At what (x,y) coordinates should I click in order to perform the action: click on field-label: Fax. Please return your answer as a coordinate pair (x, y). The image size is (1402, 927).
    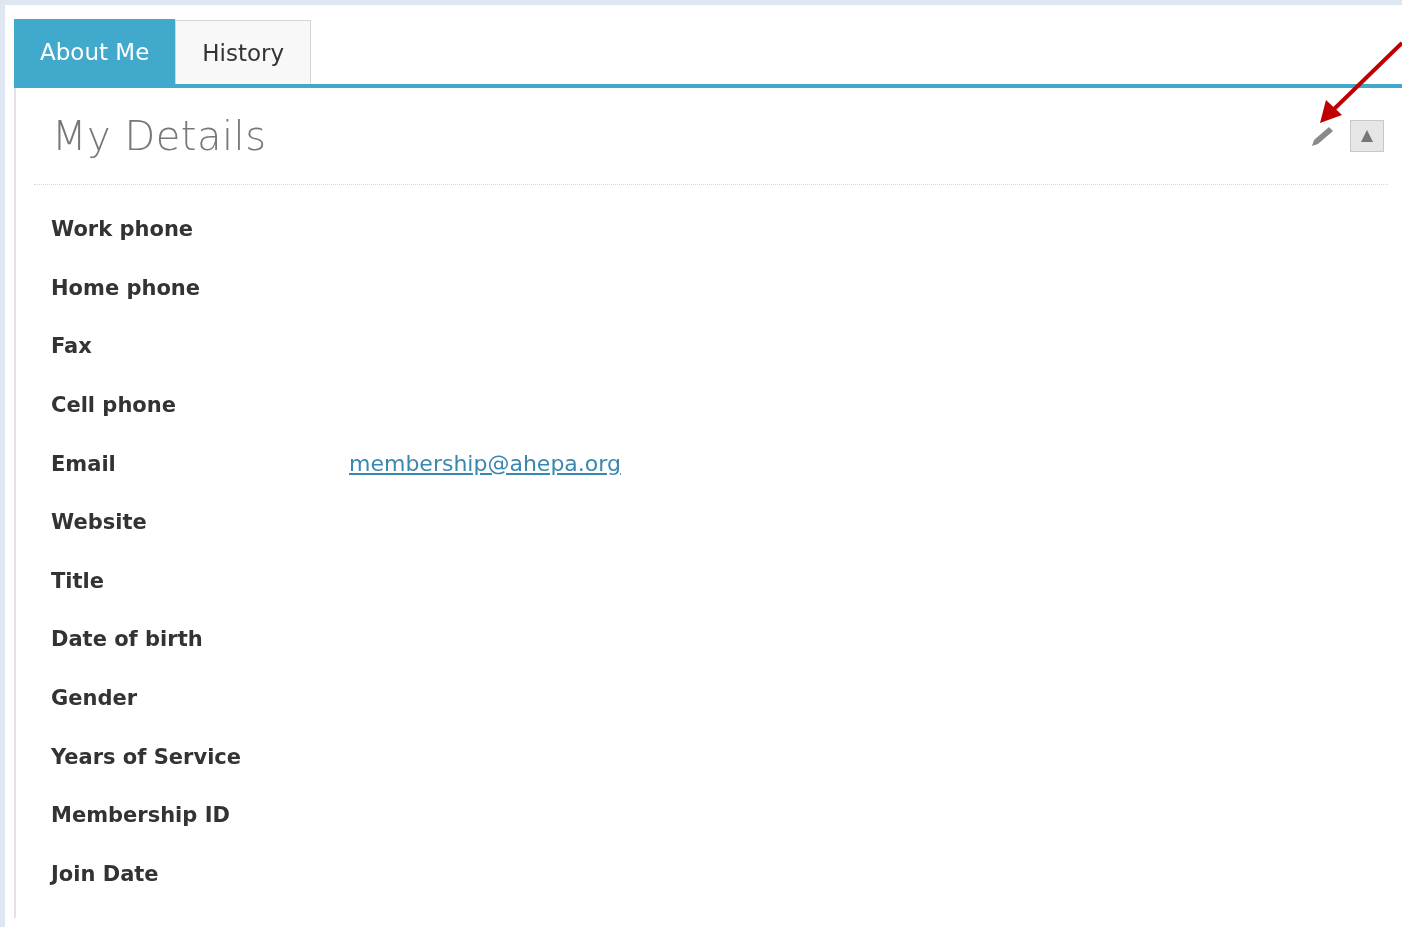
    Looking at the image, I should click on (72, 346).